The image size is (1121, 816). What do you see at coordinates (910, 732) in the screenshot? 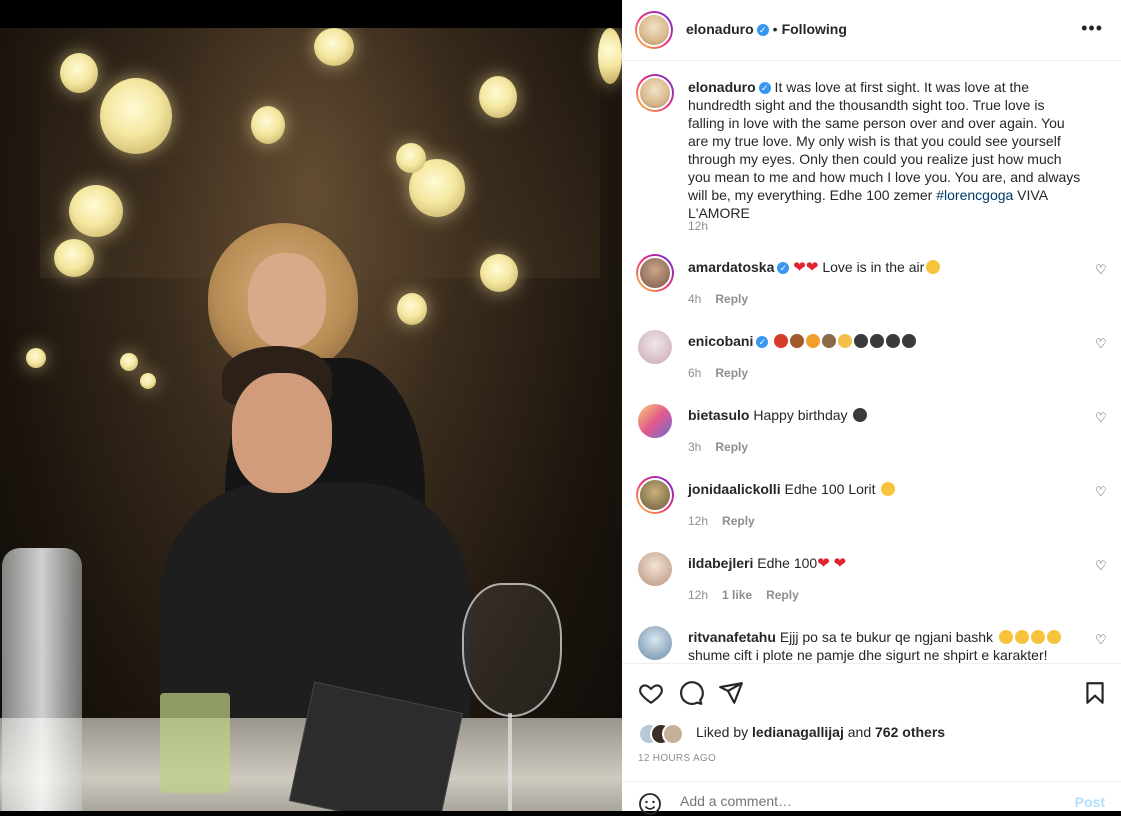
I see `likes-count-link: 762 others` at bounding box center [910, 732].